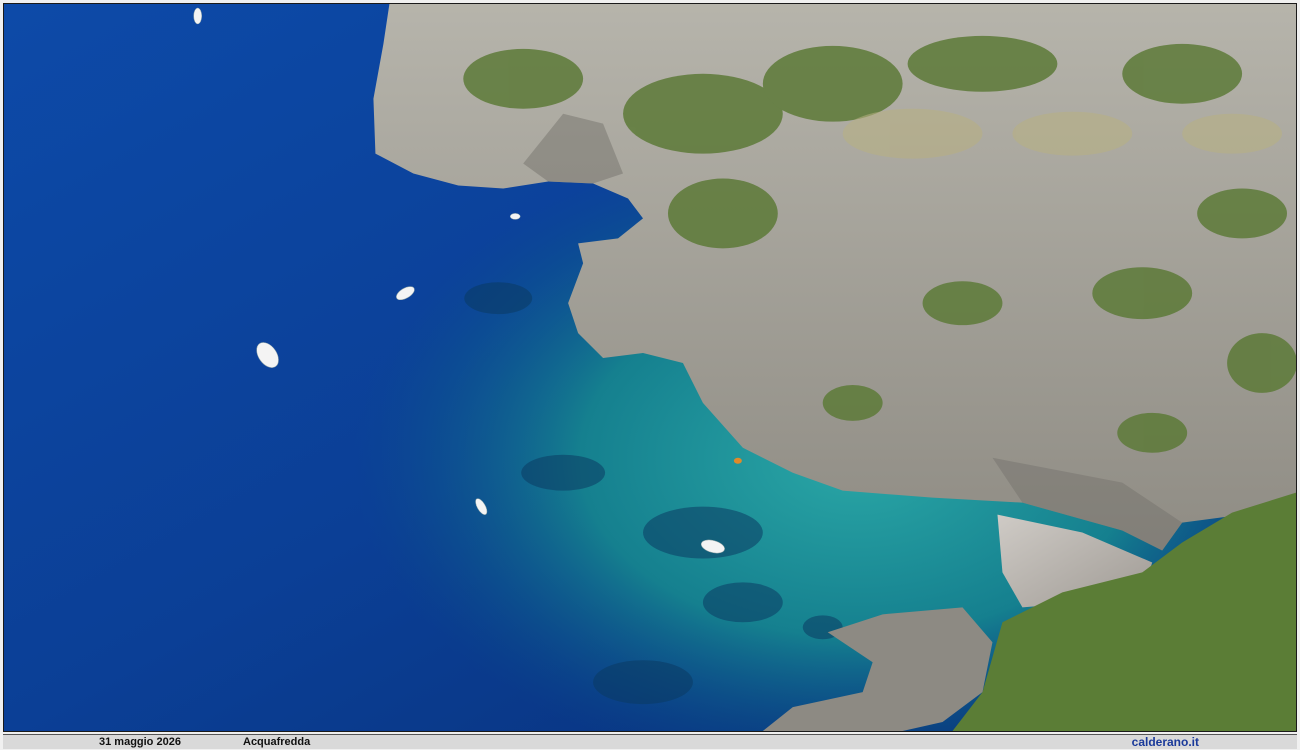 The image size is (1300, 750). What do you see at coordinates (737, 460) in the screenshot?
I see `small-orange-boat` at bounding box center [737, 460].